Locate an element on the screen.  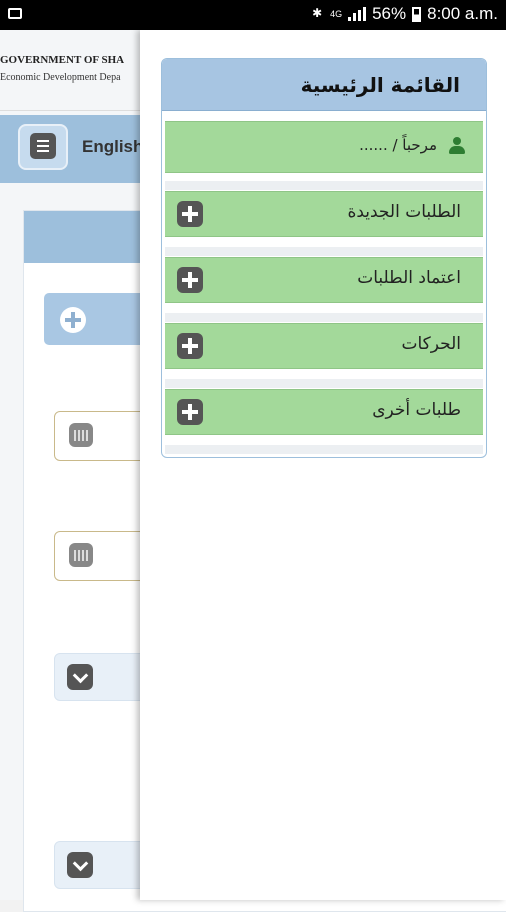
org-subtitle: Economic Development Depa is located at coordinates (60, 77).